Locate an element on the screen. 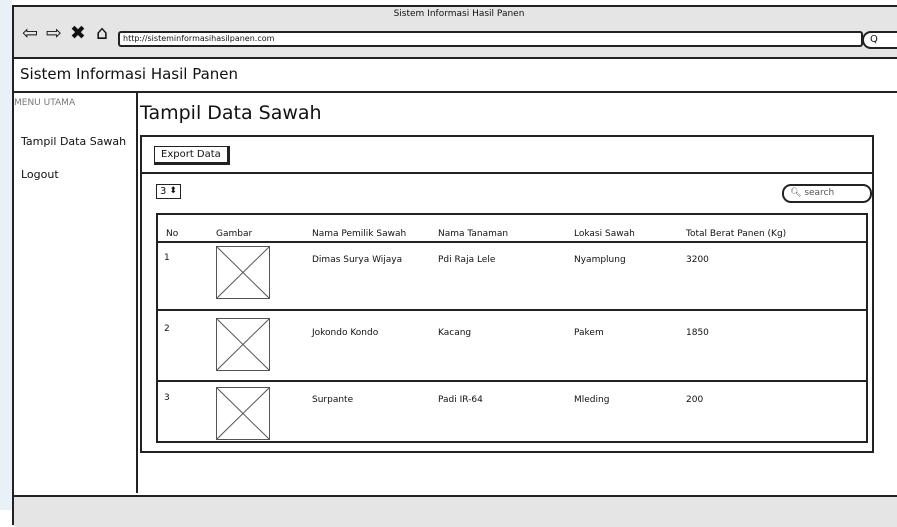 This screenshot has width=897, height=527. cell-owner: Dimas Surya Wijaya is located at coordinates (357, 260).